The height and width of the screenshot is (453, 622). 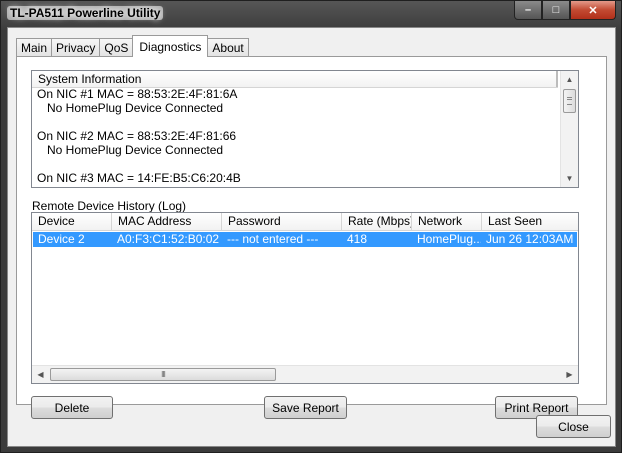 I want to click on cell-device: Device 2, so click(x=61, y=239).